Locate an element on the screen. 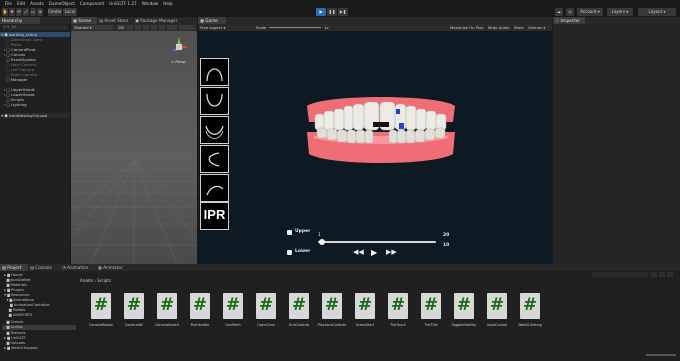  rotate-tool-icon: ⟳ is located at coordinates (19, 12).